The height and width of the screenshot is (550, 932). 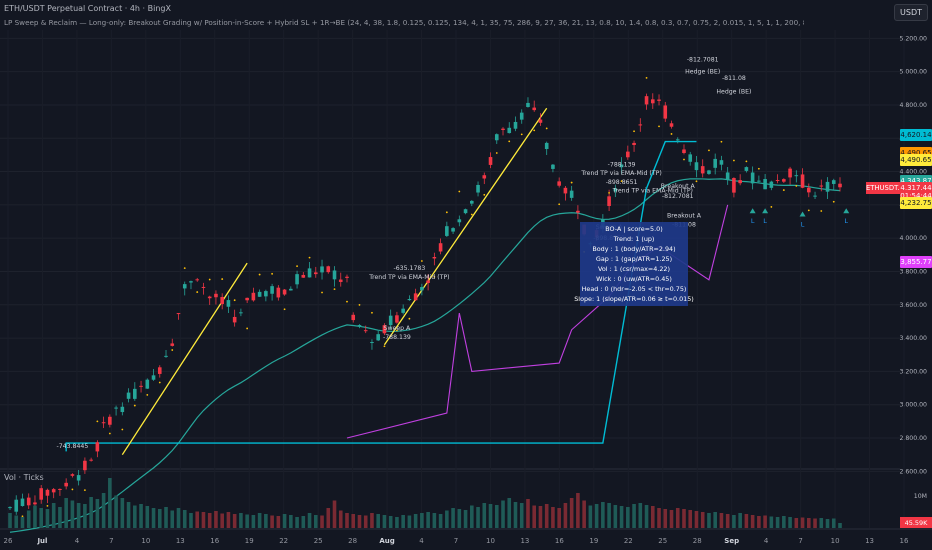 I want to click on breakout-info-line: BO-A | score=5.0), so click(x=633, y=229).